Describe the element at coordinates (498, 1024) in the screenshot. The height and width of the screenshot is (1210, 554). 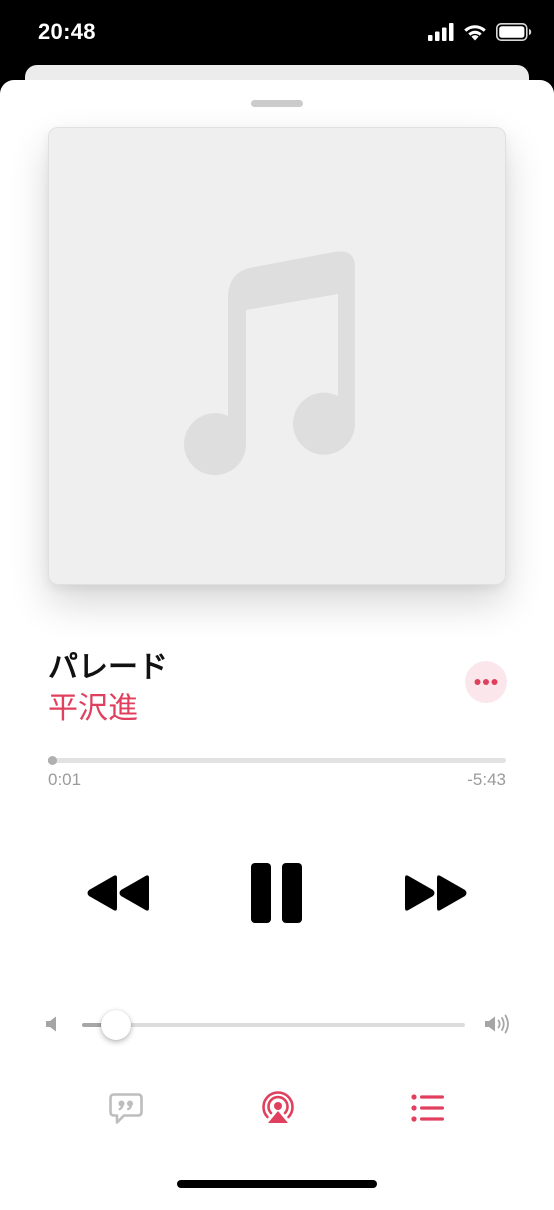
I see `speaker-high-icon` at that location.